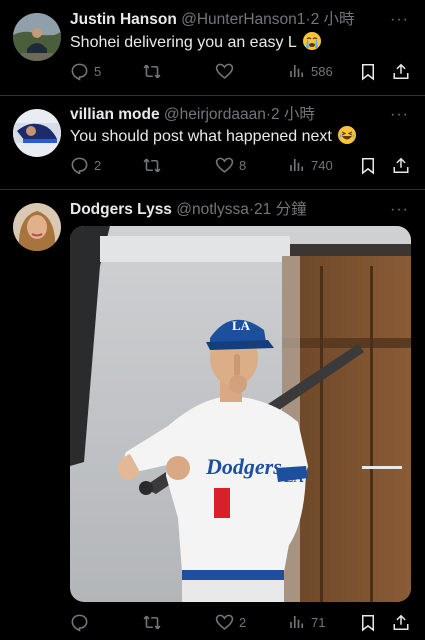 The image size is (425, 640). Describe the element at coordinates (201, 136) in the screenshot. I see `tweet-text-content: You should post what happened next` at that location.